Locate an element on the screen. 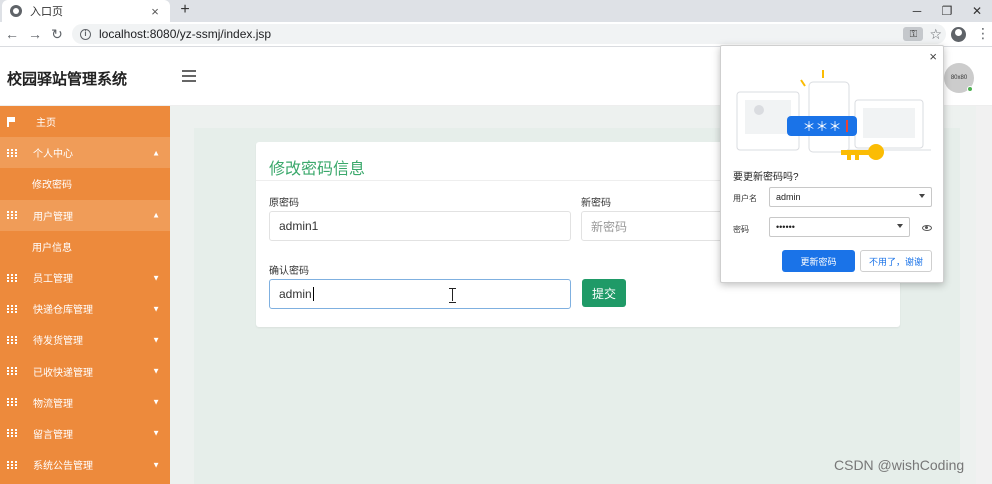 This screenshot has width=992, height=484. restore-button: ❐ is located at coordinates (947, 11).